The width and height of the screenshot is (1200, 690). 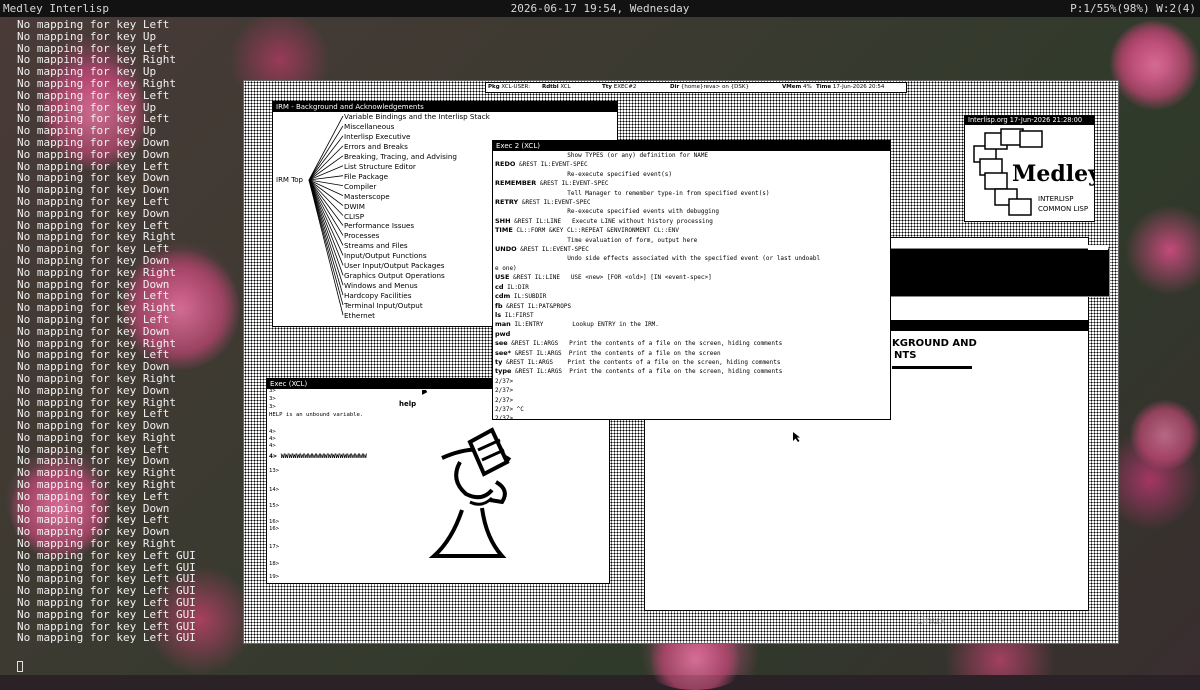 I want to click on exec2-command: see, so click(x=501, y=343).